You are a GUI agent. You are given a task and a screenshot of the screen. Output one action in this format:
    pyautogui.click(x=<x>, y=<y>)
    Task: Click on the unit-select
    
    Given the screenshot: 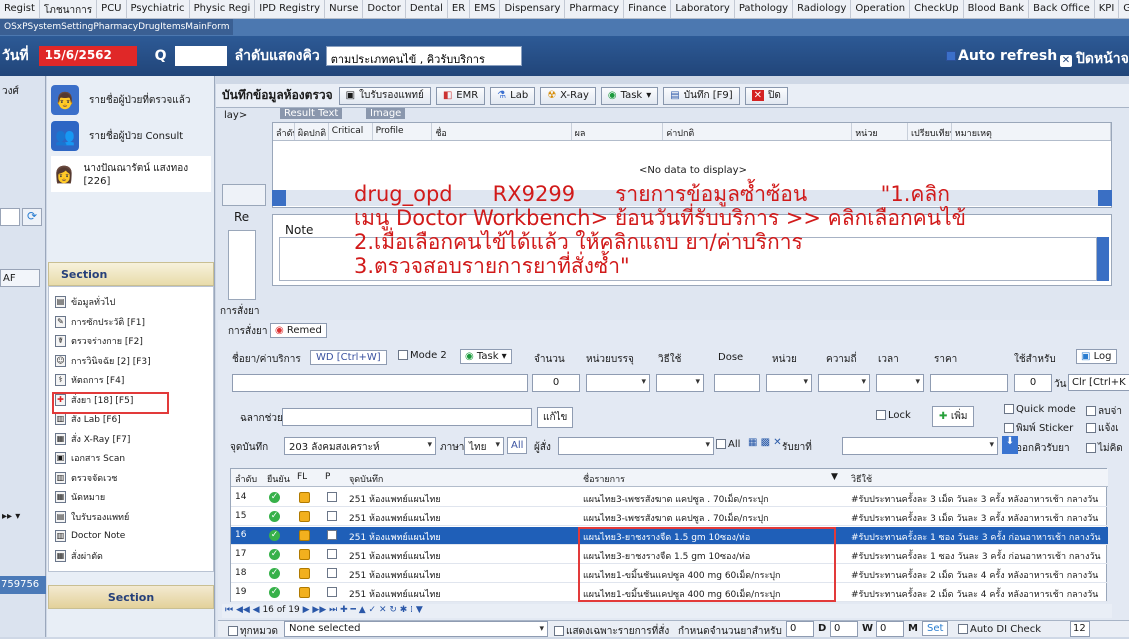 What is the action you would take?
    pyautogui.click(x=789, y=383)
    